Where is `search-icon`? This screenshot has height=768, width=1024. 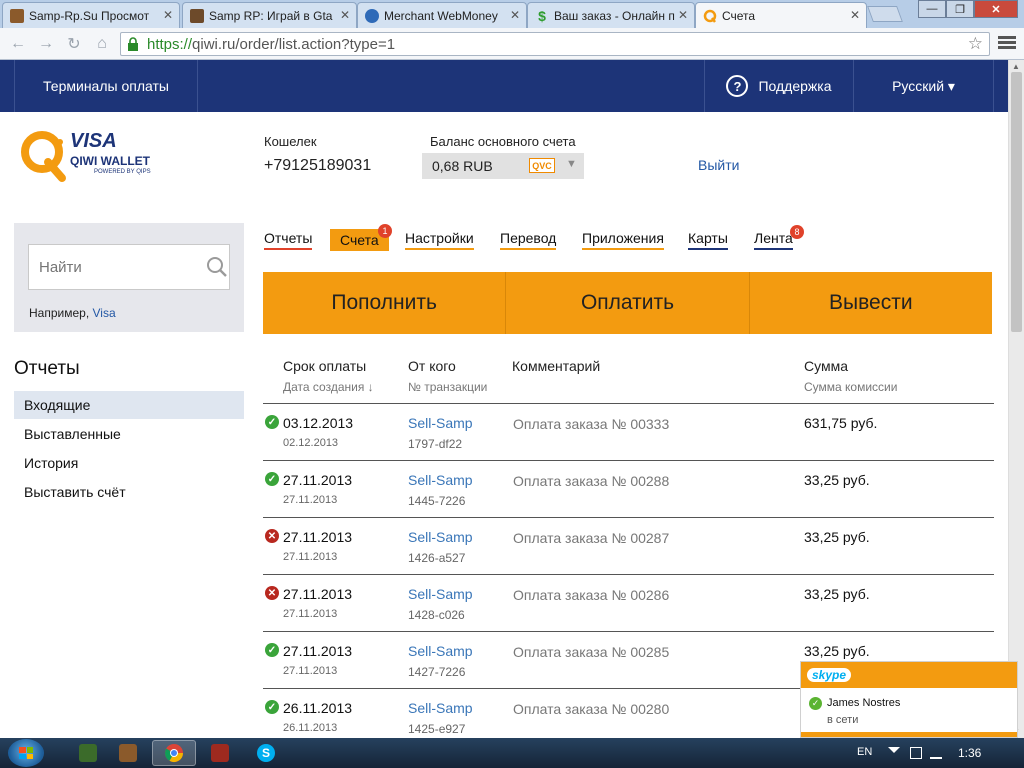 search-icon is located at coordinates (217, 267).